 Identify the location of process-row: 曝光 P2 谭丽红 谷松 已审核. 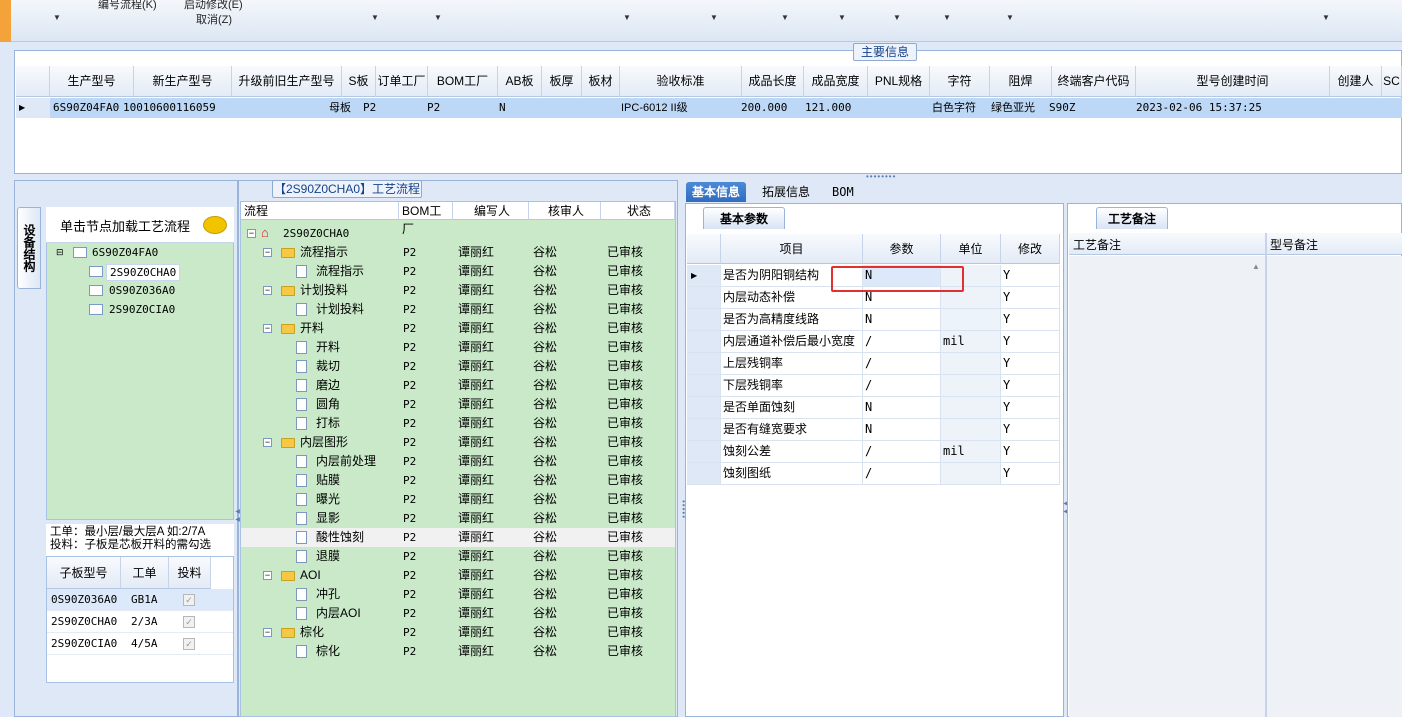
(458, 499).